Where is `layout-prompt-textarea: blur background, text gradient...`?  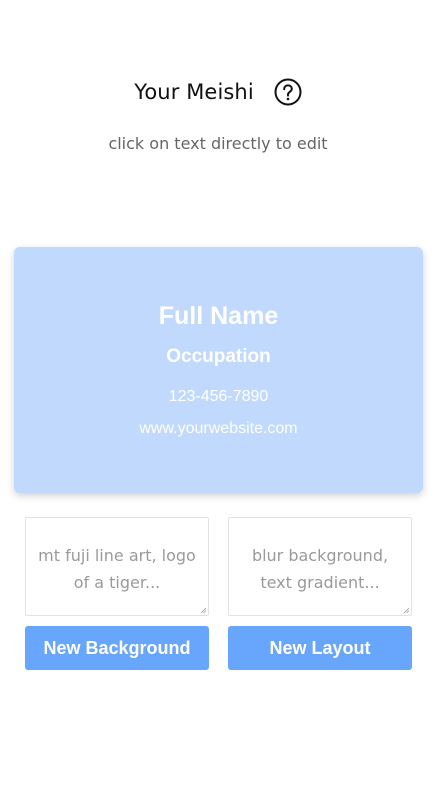
layout-prompt-textarea: blur background, text gradient... is located at coordinates (320, 566).